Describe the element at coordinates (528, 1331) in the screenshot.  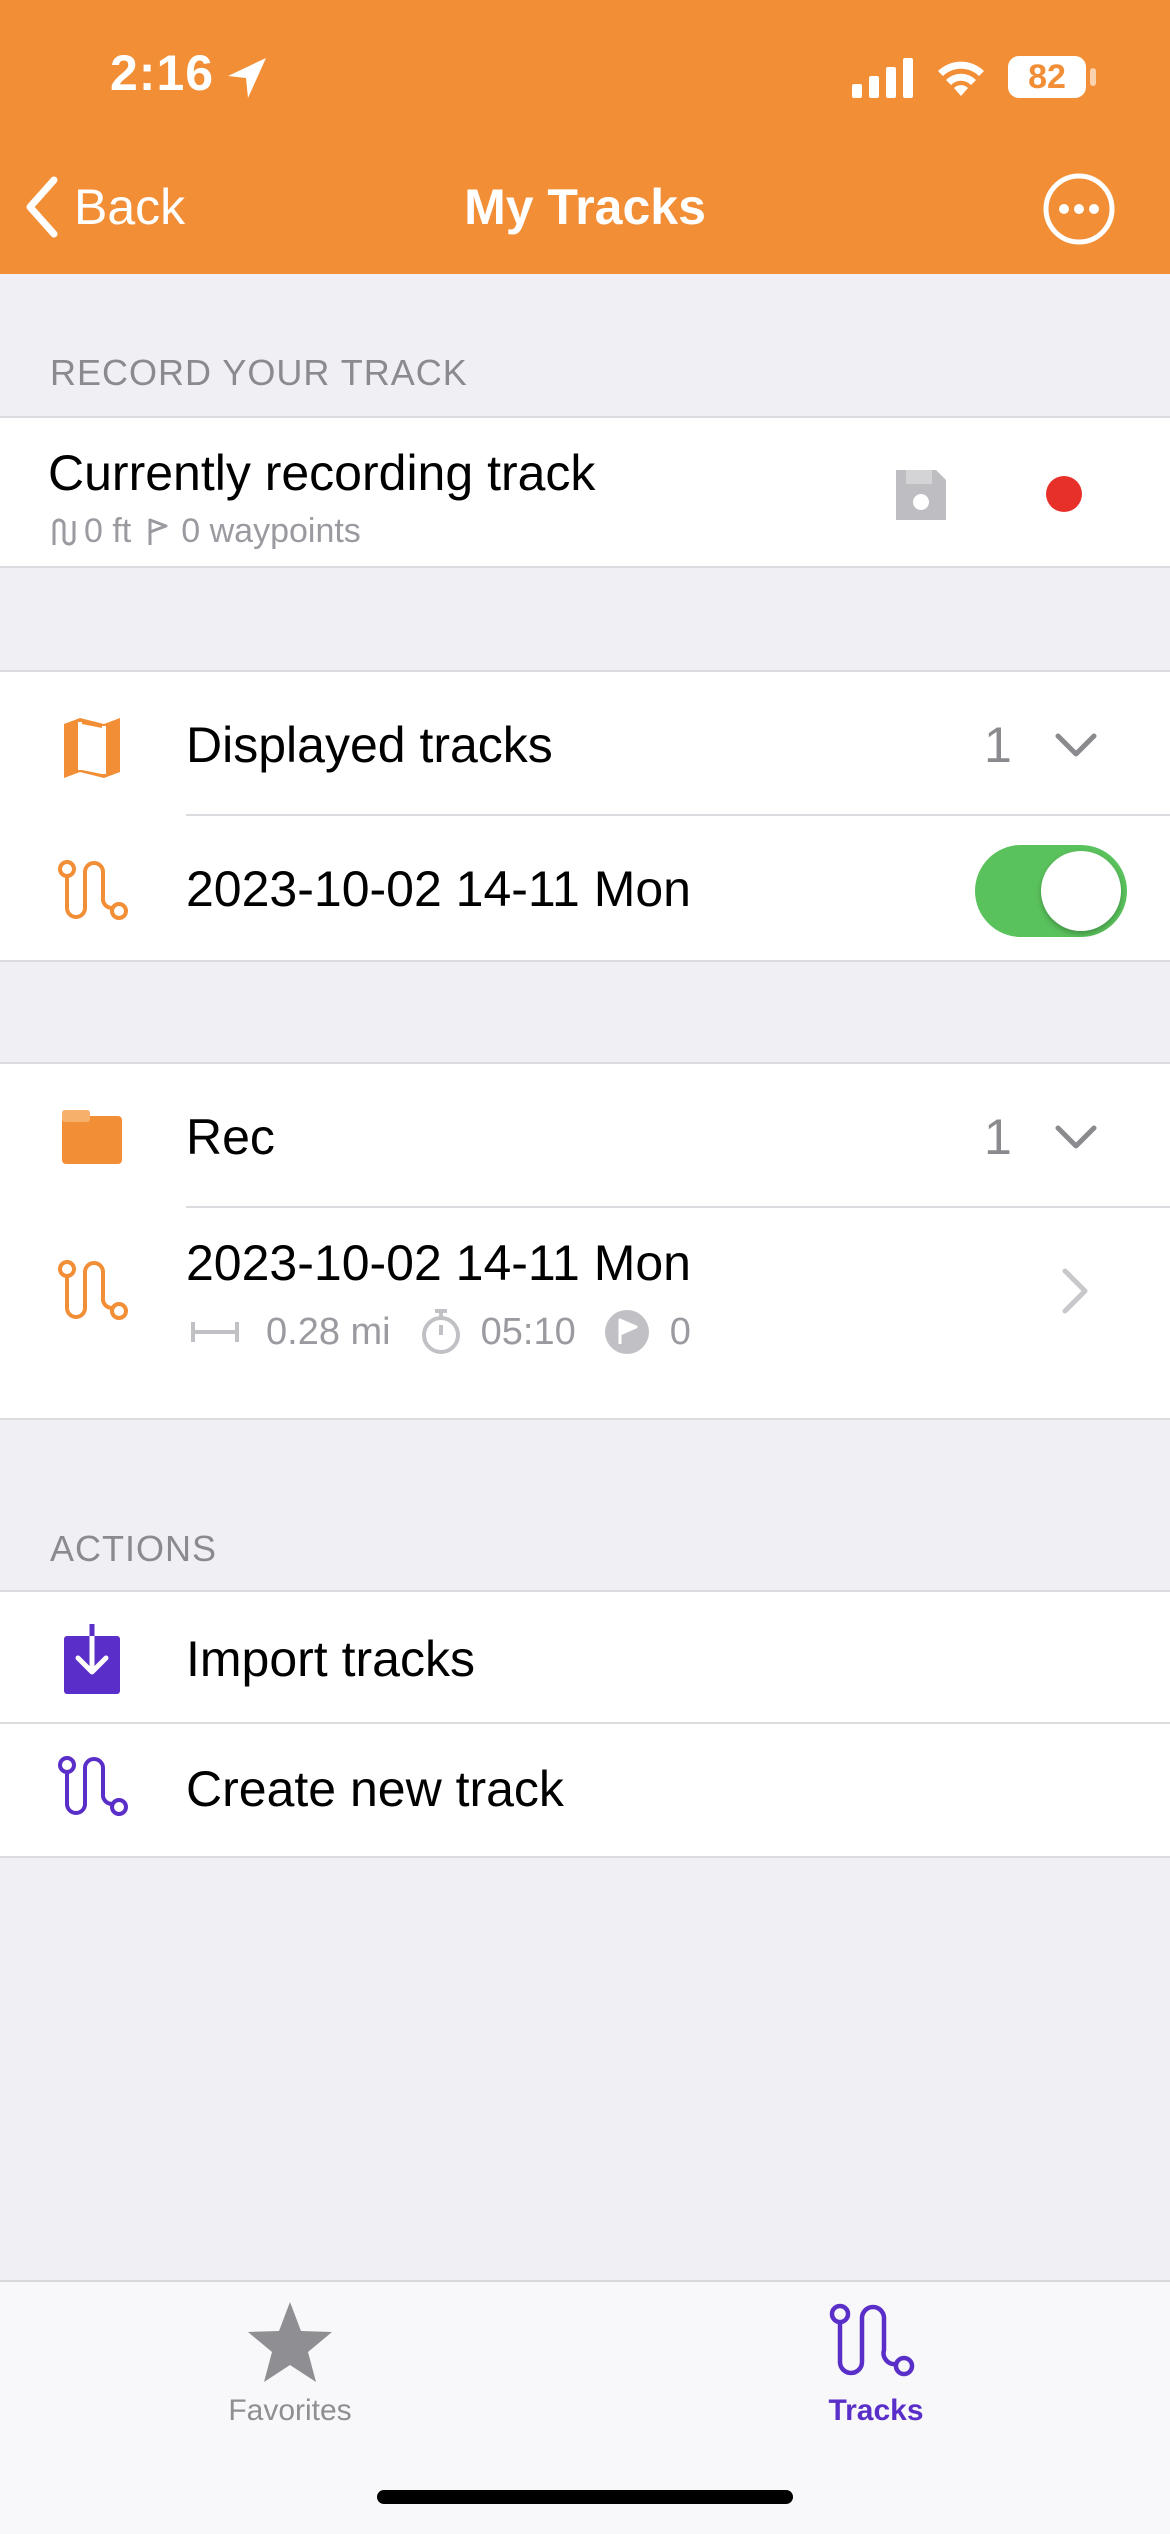
I see `rec-track-duration: 05:10` at that location.